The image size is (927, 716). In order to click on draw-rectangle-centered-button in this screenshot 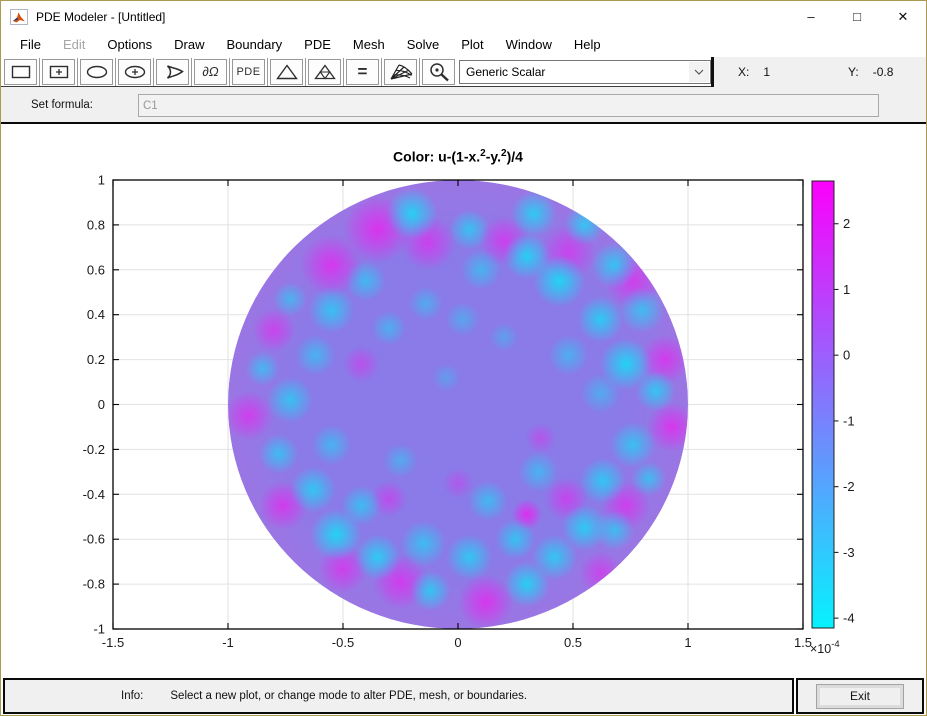, I will do `click(58, 71)`.